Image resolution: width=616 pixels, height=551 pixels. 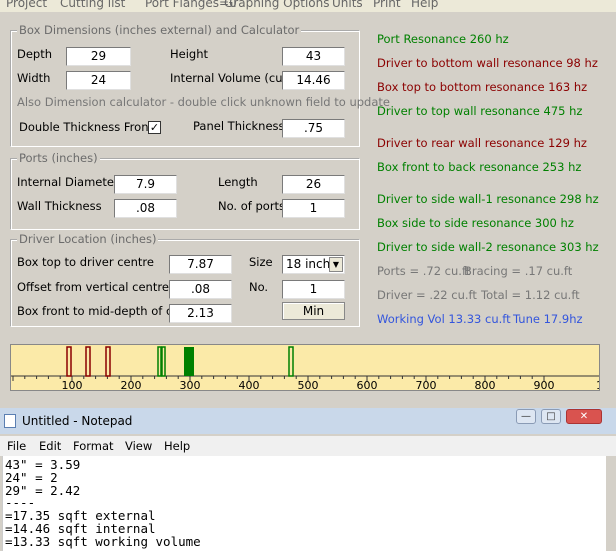 I want to click on driver-top-input: 7.87, so click(x=200, y=264).